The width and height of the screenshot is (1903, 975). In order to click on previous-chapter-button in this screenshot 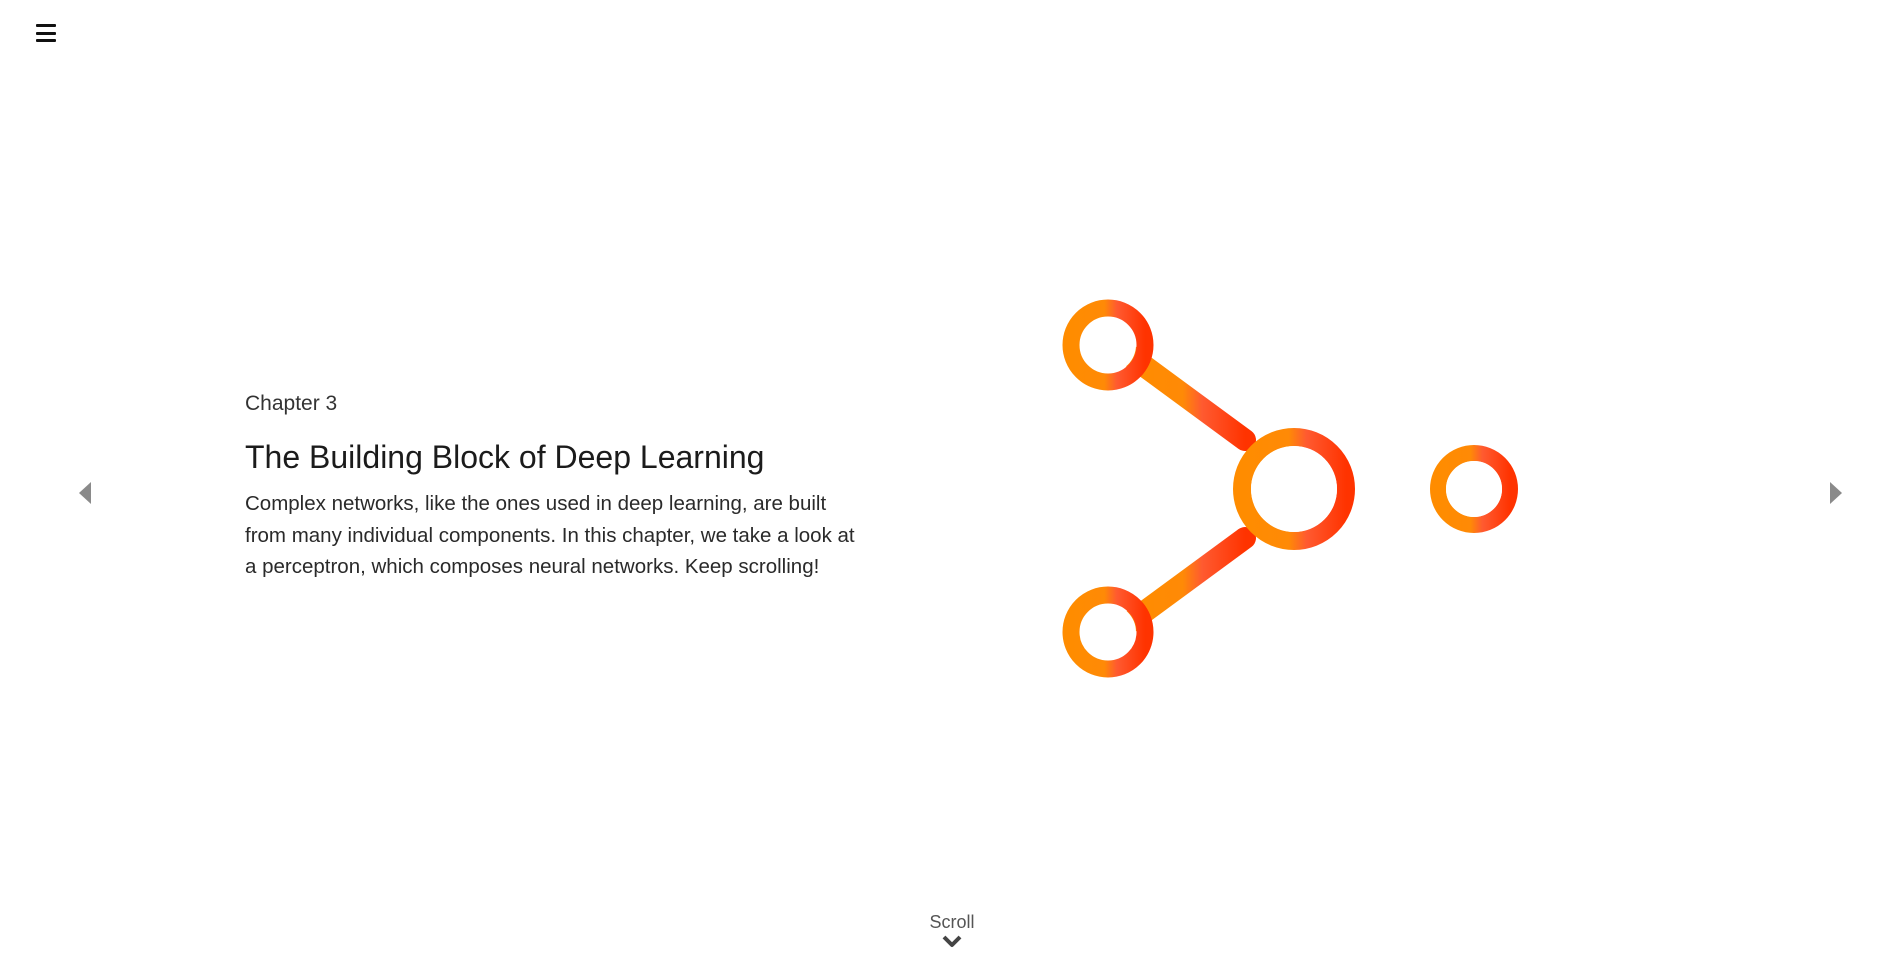, I will do `click(85, 493)`.